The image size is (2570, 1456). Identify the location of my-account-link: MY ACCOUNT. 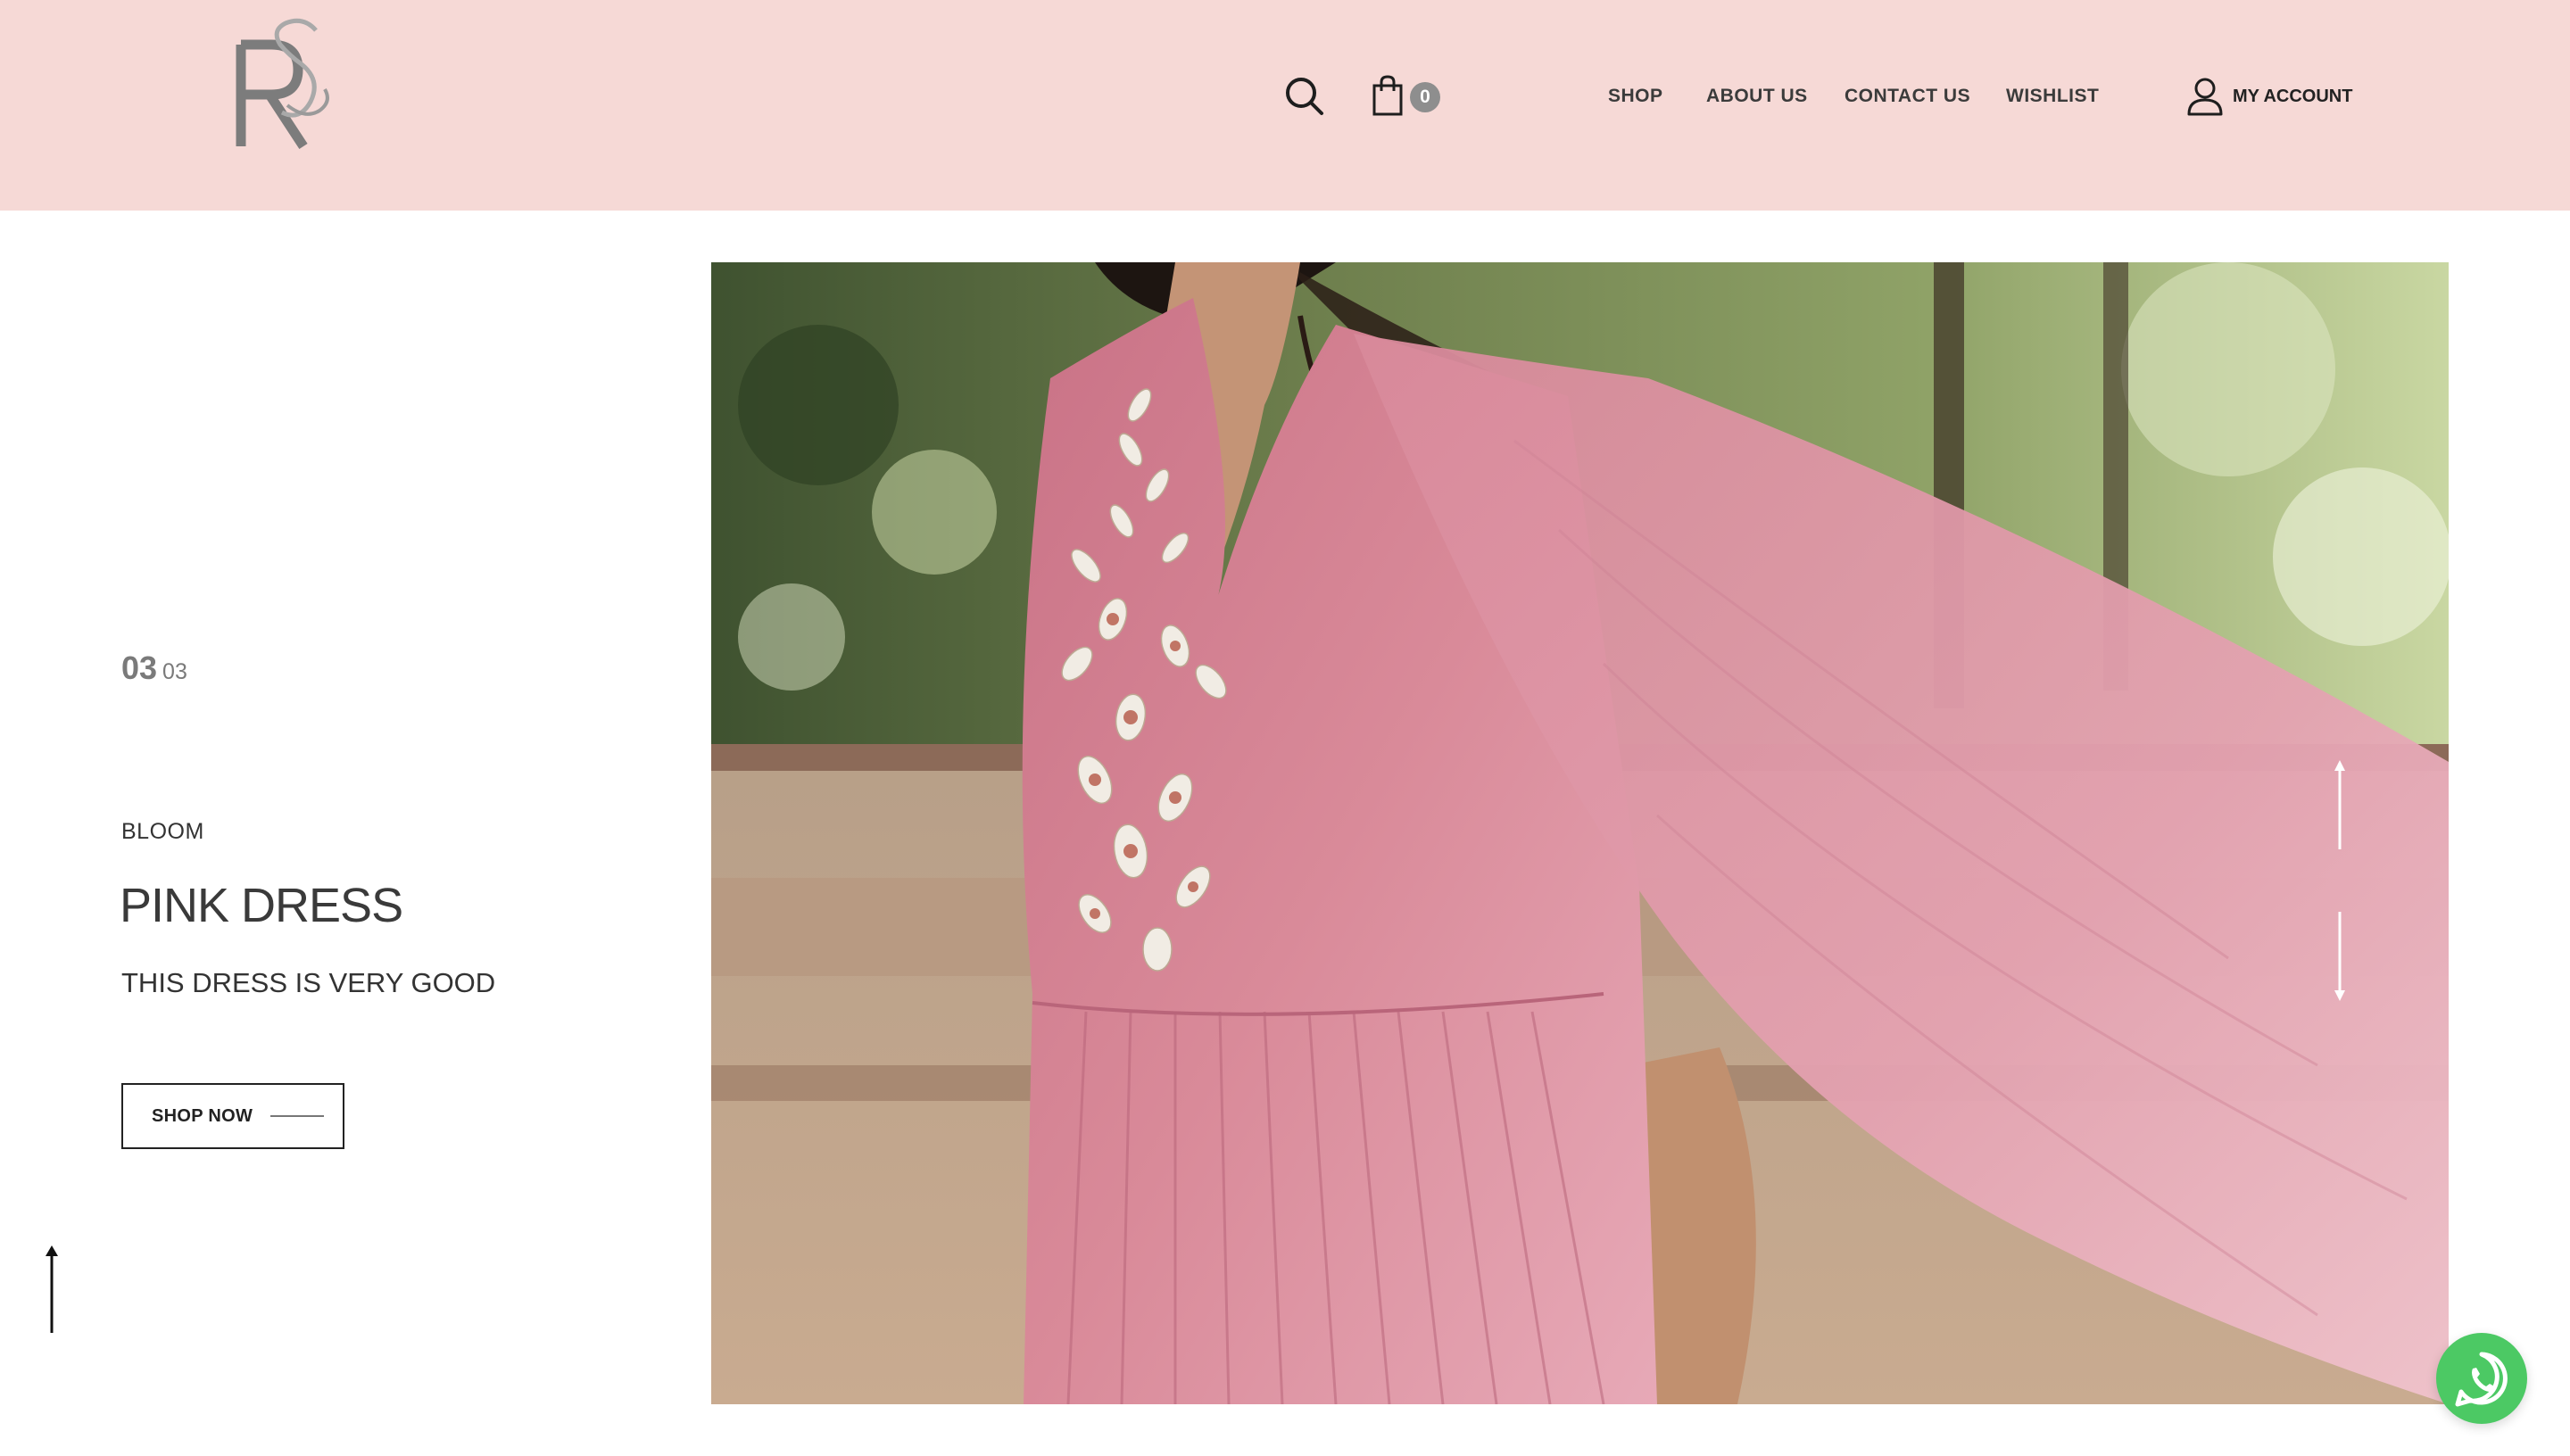
(2269, 97).